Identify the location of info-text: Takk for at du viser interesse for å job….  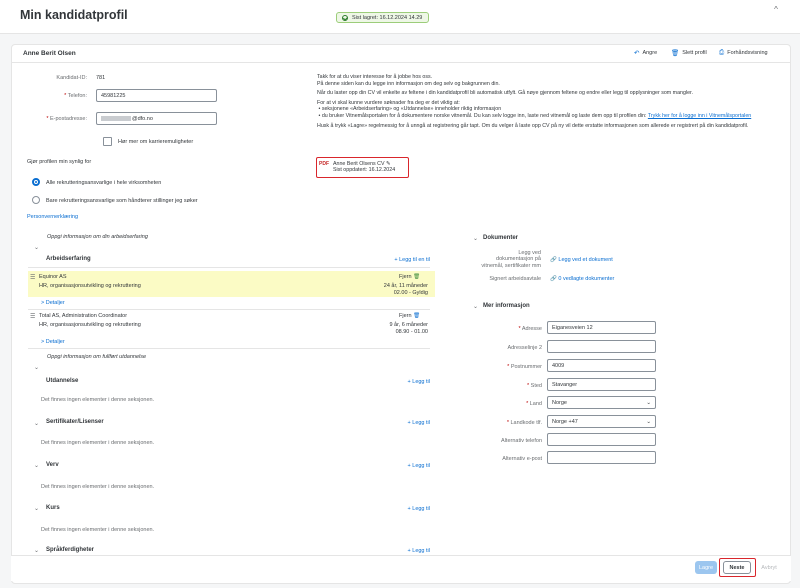
(542, 101).